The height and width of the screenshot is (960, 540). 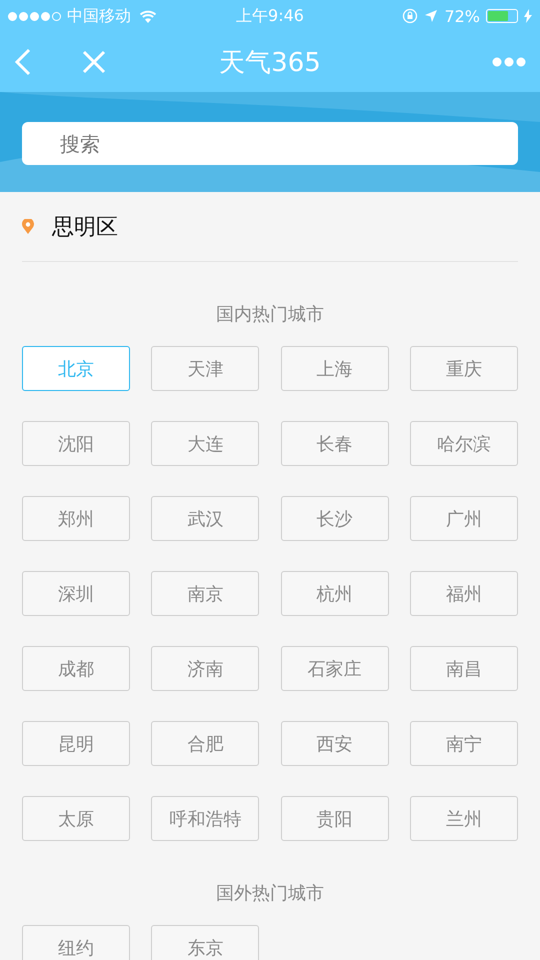 I want to click on battery-icon, so click(x=502, y=16).